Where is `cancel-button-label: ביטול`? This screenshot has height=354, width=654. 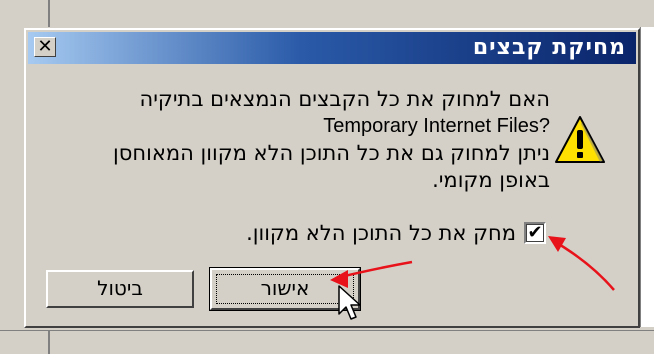 cancel-button-label: ביטול is located at coordinates (120, 288).